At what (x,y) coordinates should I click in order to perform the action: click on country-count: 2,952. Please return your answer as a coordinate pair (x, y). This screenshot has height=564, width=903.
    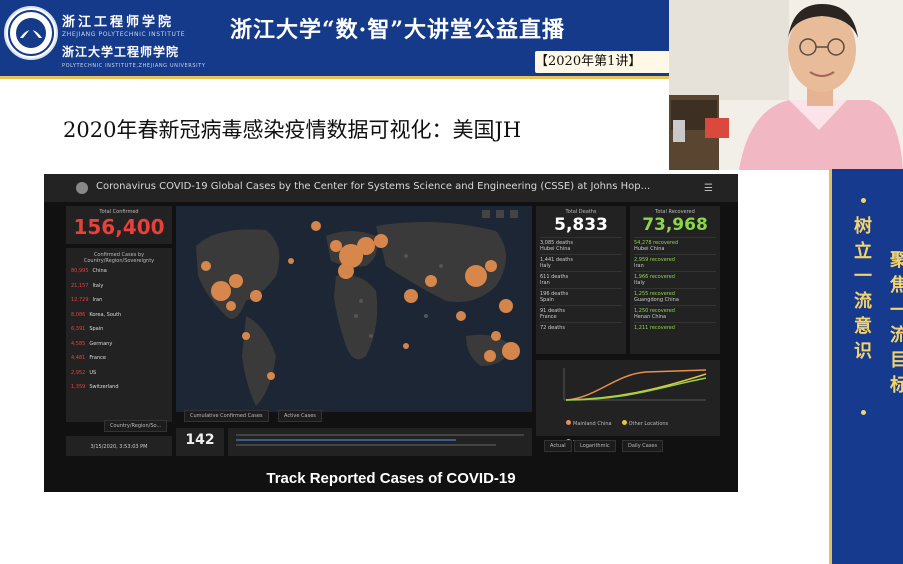
    Looking at the image, I should click on (78, 372).